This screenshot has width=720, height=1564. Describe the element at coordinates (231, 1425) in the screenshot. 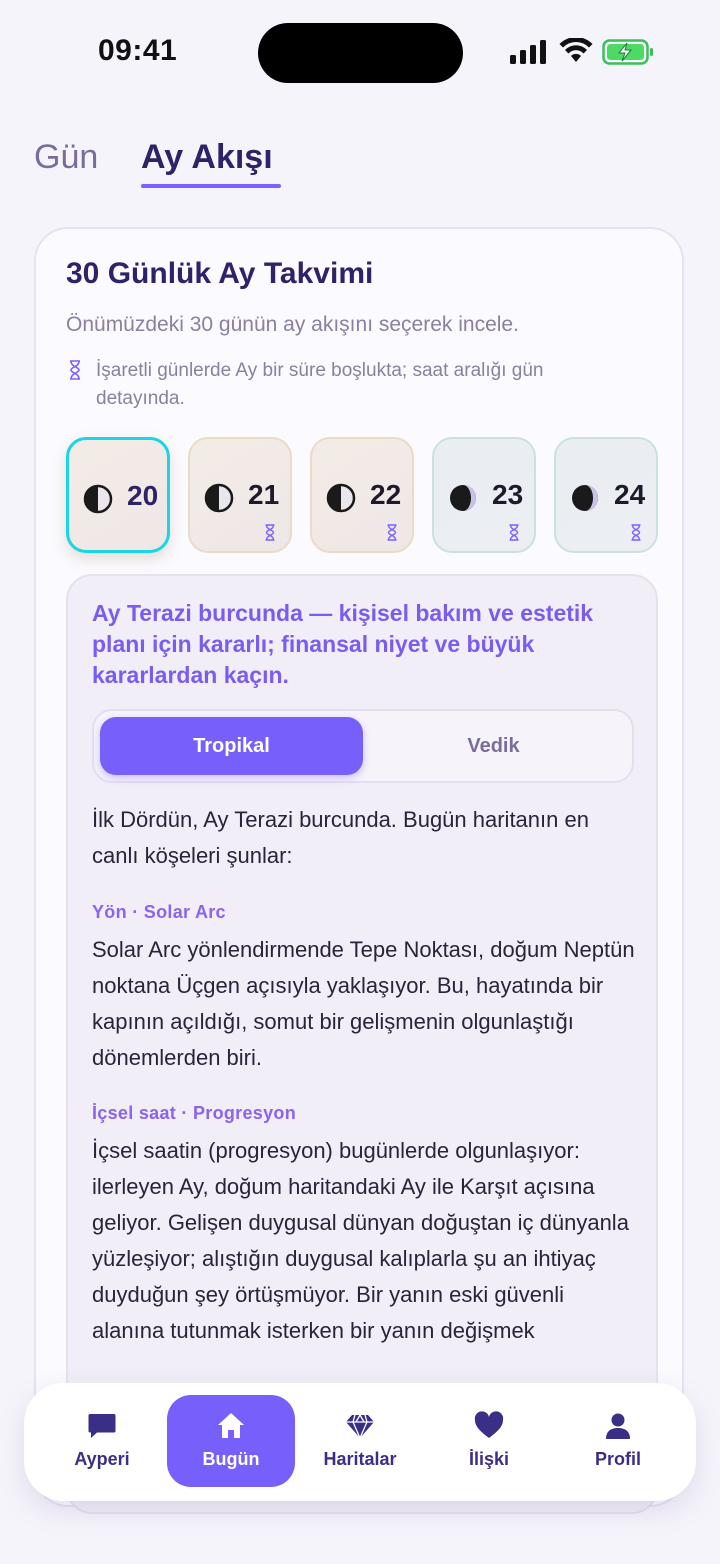

I see `home-icon` at that location.